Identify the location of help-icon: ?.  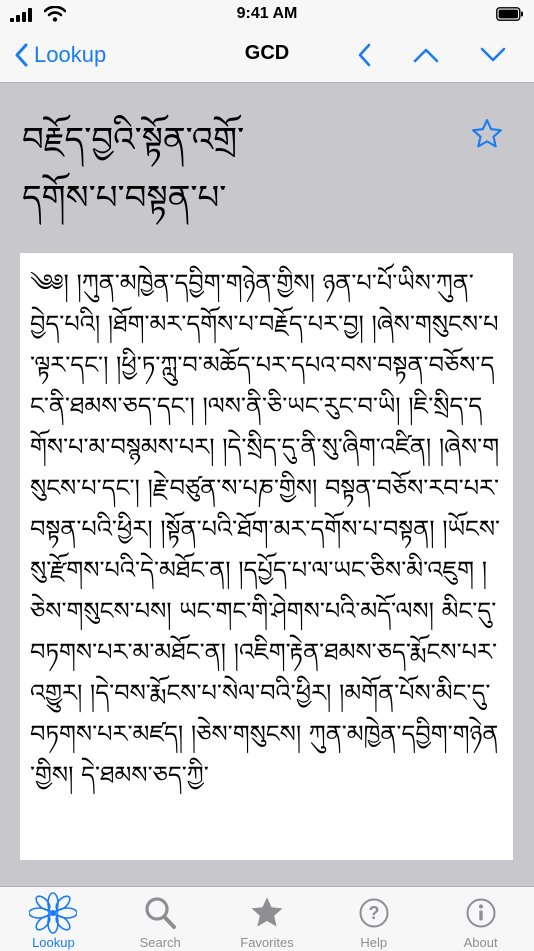
(374, 913).